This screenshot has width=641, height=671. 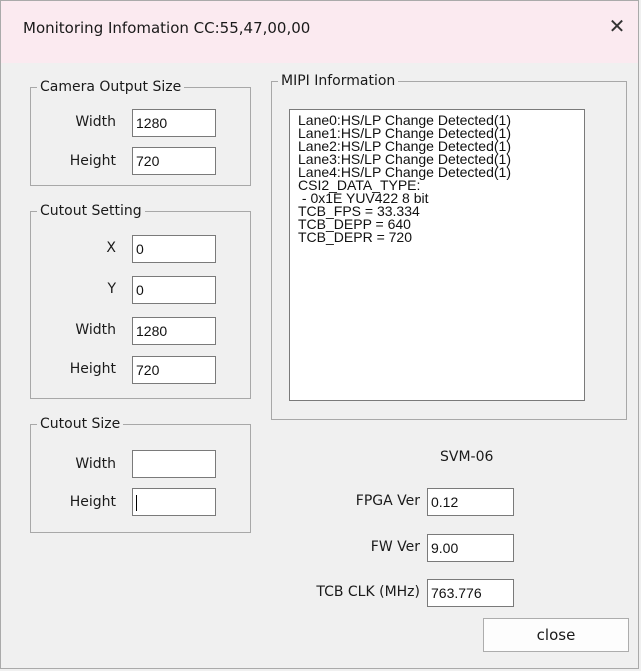 I want to click on mipi-line: TCB_DEPR = 720, so click(x=355, y=237).